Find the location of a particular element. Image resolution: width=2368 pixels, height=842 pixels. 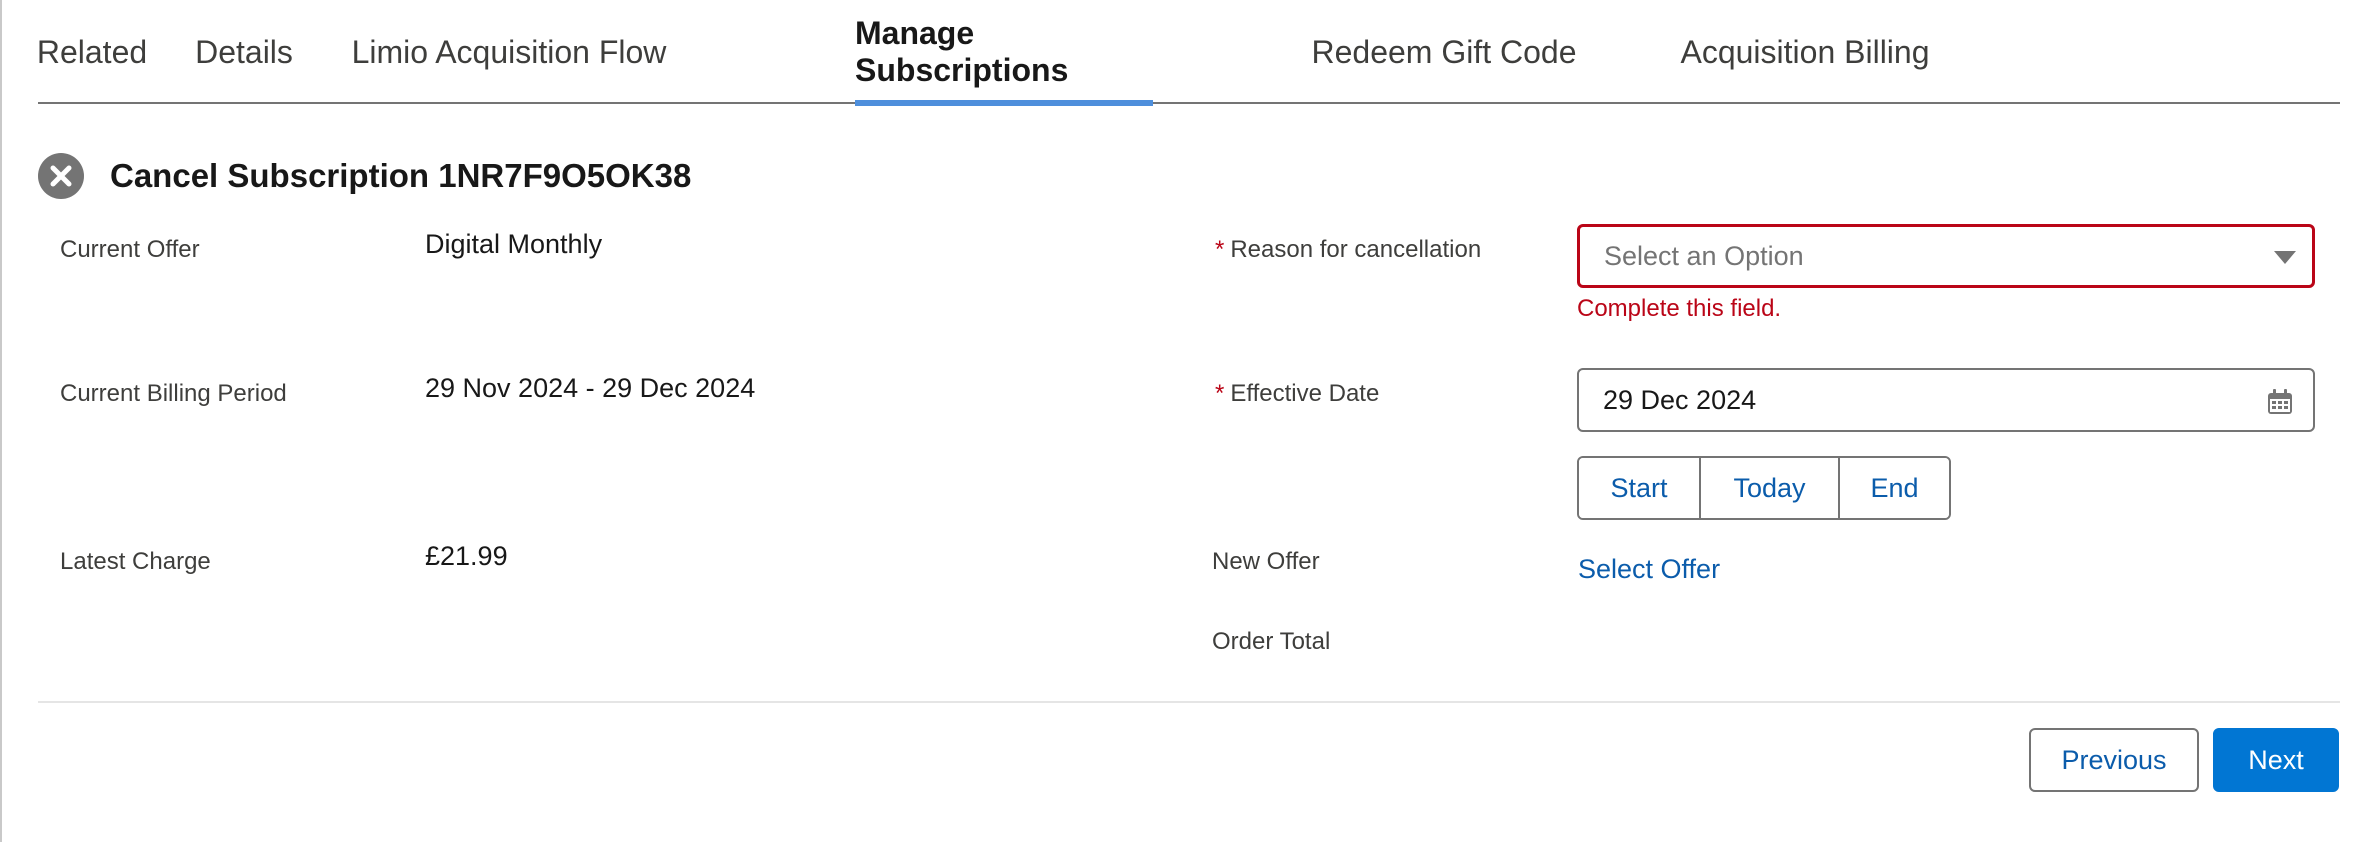

select-offer-link: Select Offer is located at coordinates (1649, 569).